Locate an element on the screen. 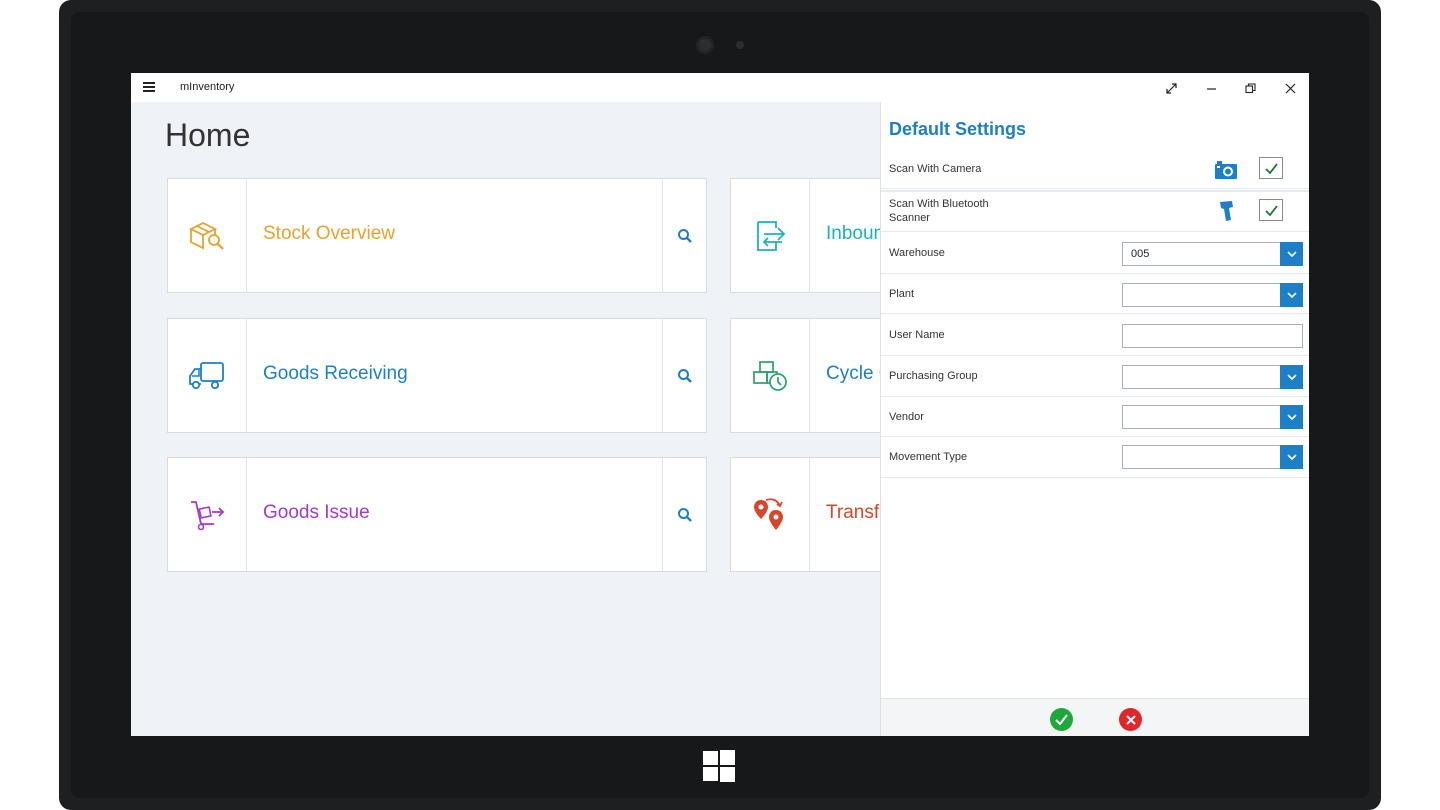 The width and height of the screenshot is (1440, 810). tile-stock-overview: Stock Overview is located at coordinates (437, 235).